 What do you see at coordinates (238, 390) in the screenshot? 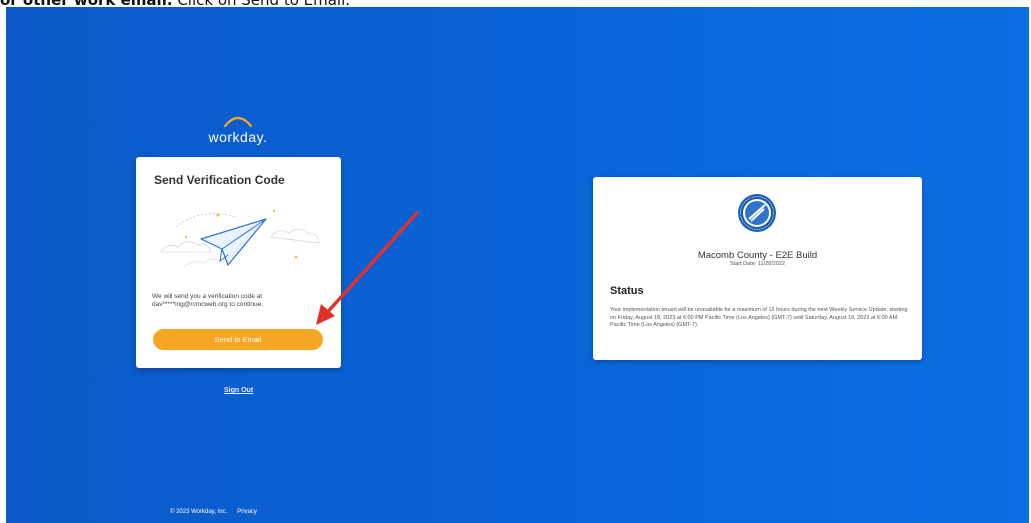
I see `sign-out-link: Sign Out` at bounding box center [238, 390].